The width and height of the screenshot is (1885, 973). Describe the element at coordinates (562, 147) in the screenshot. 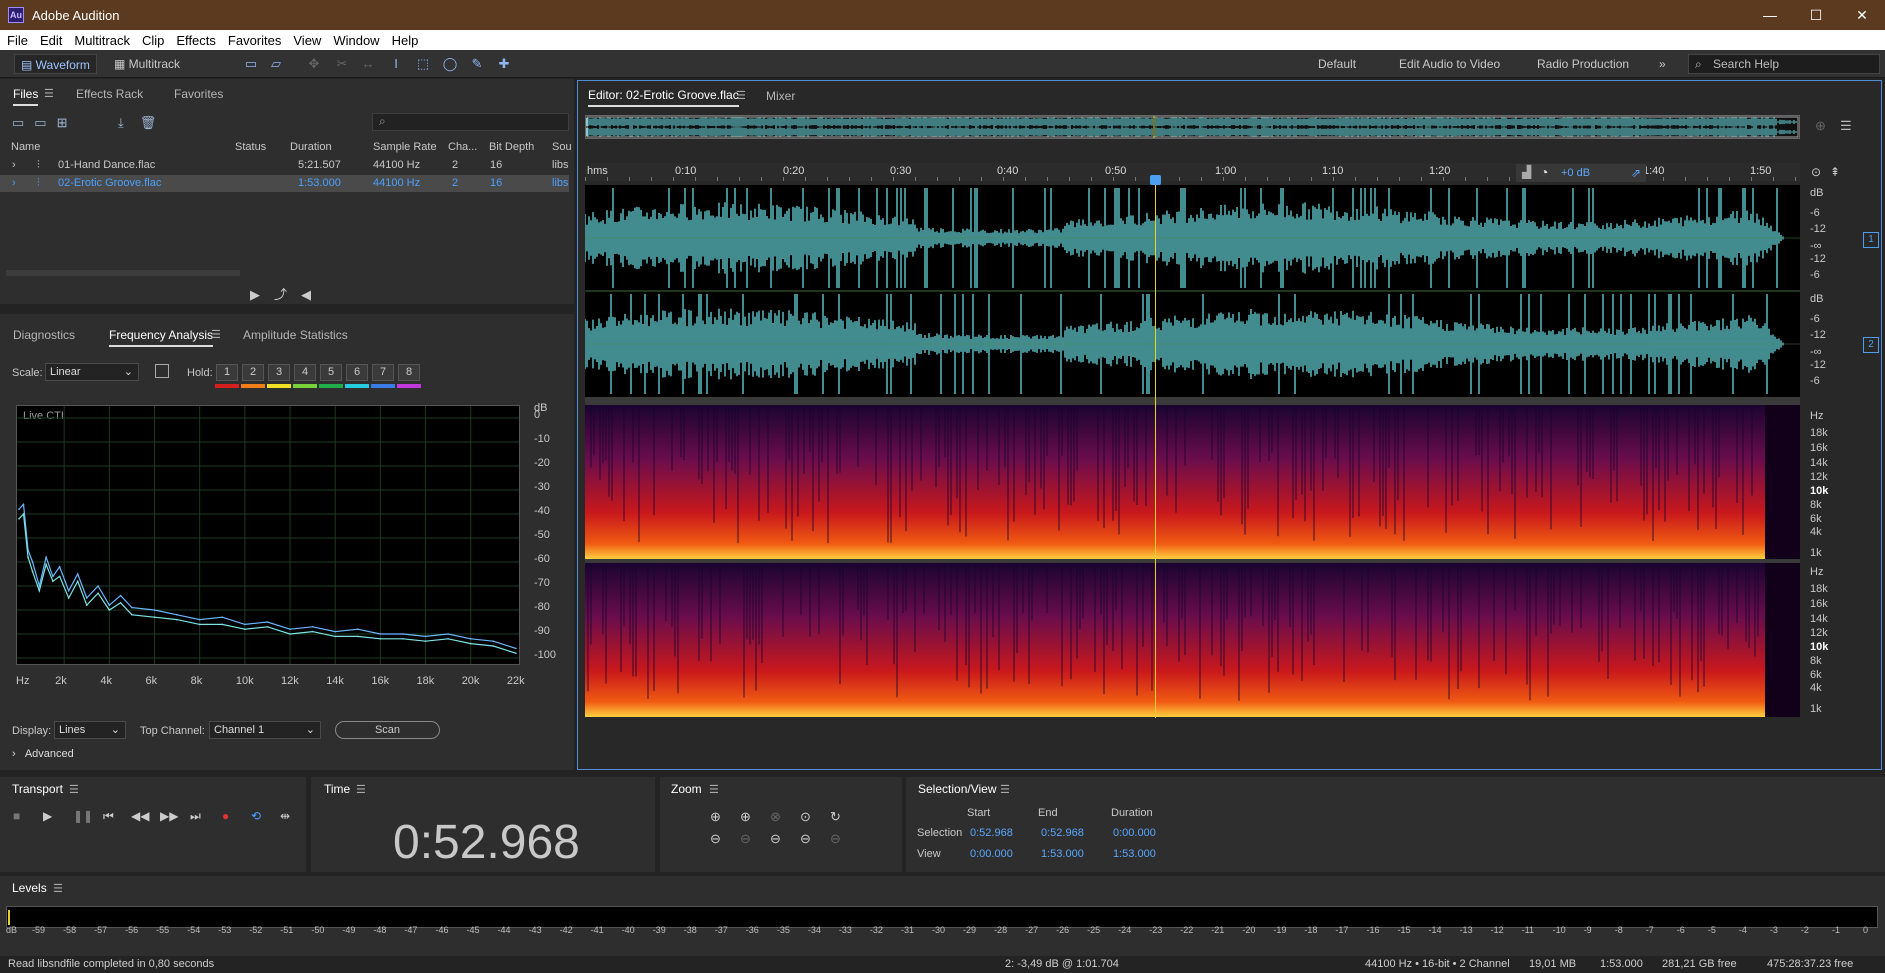

I see `col-source: Sou` at that location.